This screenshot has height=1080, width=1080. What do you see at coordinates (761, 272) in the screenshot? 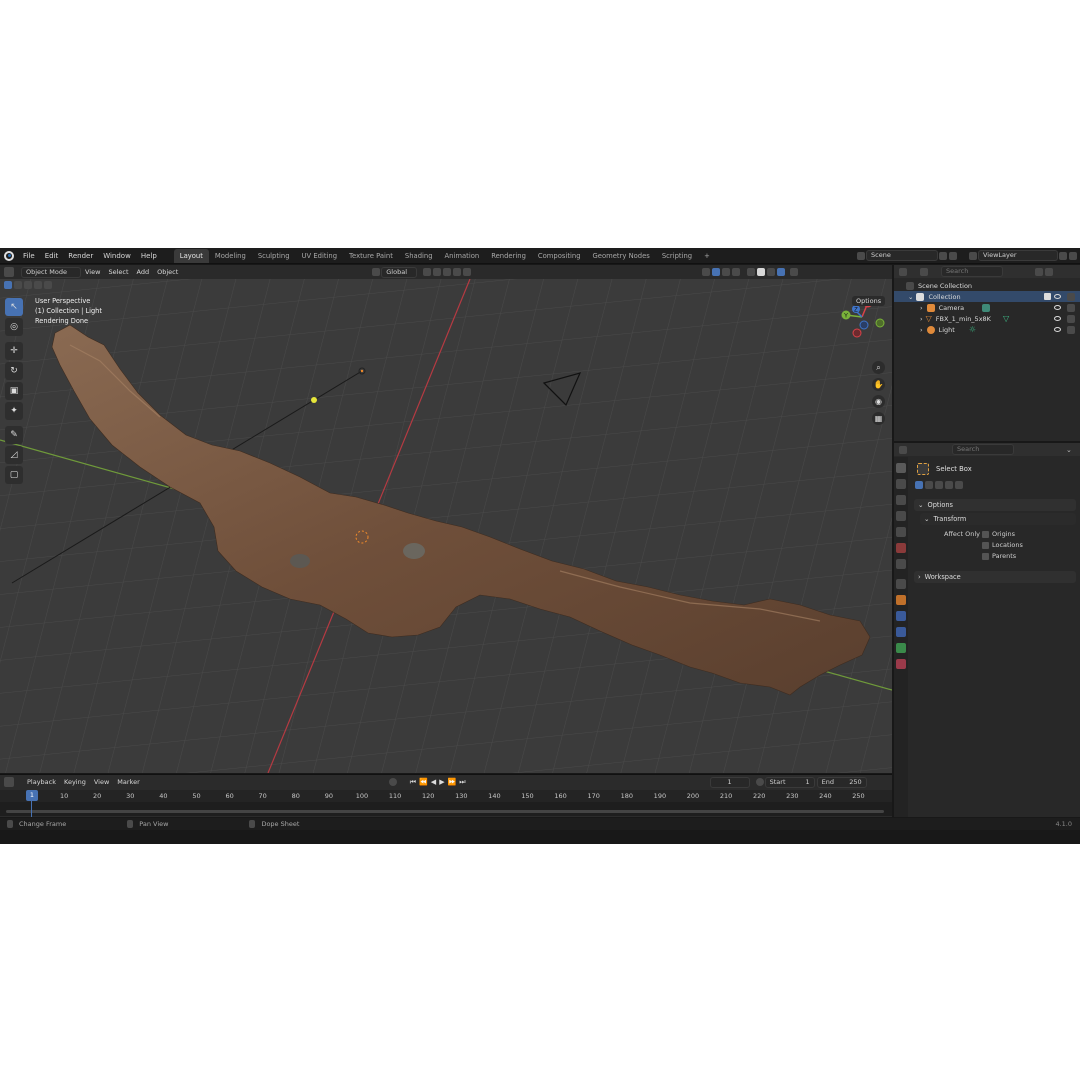
I see `shading-solid-icon` at bounding box center [761, 272].